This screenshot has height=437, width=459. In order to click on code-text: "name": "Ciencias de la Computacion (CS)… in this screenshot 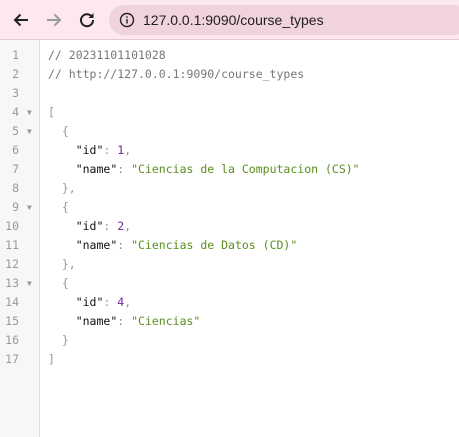, I will do `click(204, 169)`.